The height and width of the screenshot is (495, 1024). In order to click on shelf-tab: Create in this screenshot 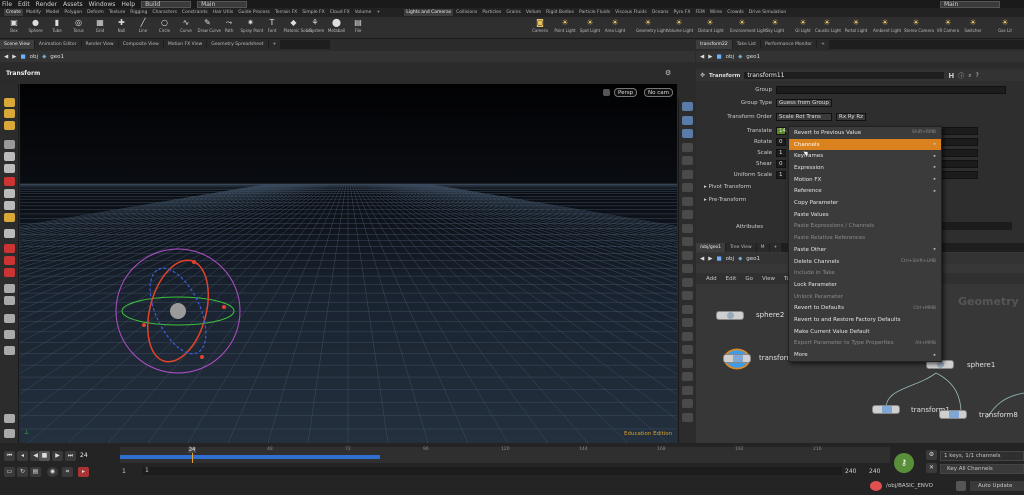, I will do `click(13, 12)`.